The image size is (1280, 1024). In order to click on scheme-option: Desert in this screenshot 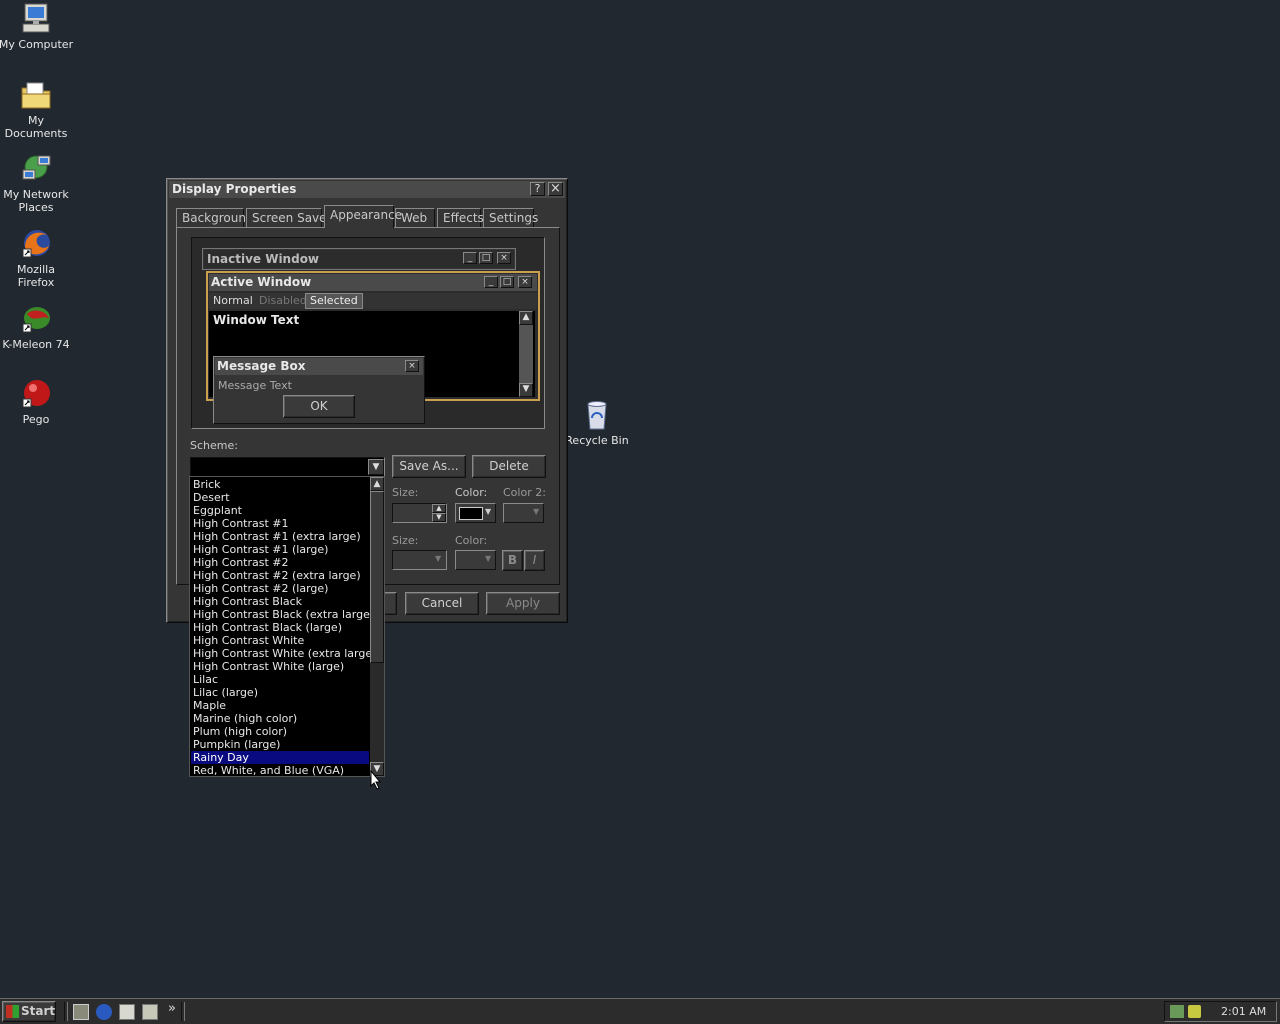, I will do `click(280, 497)`.